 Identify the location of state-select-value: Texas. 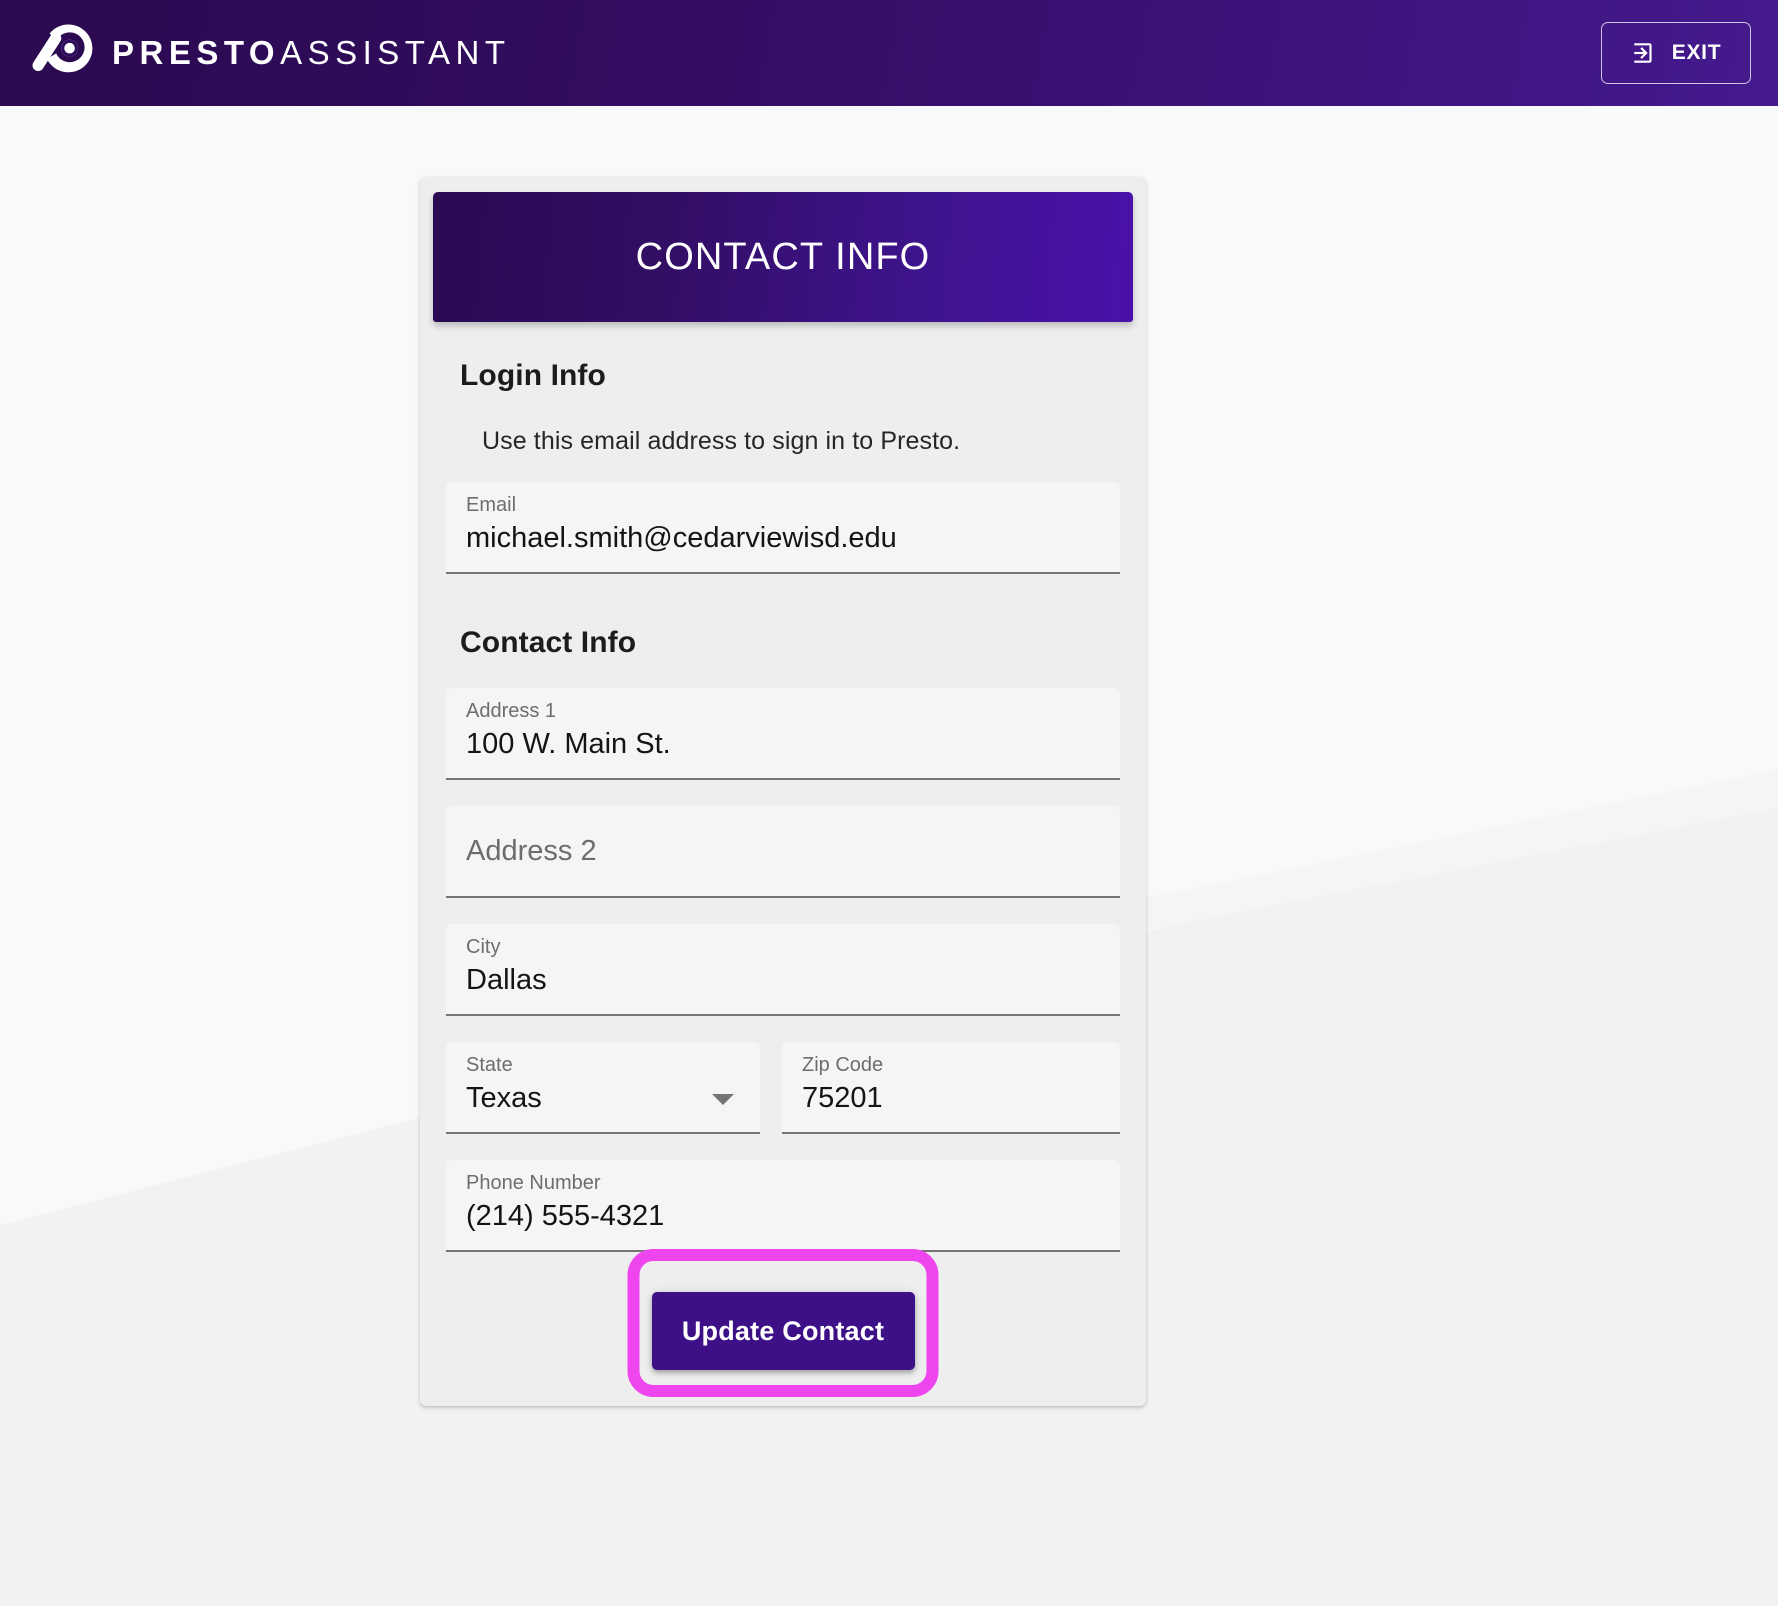
(504, 1098).